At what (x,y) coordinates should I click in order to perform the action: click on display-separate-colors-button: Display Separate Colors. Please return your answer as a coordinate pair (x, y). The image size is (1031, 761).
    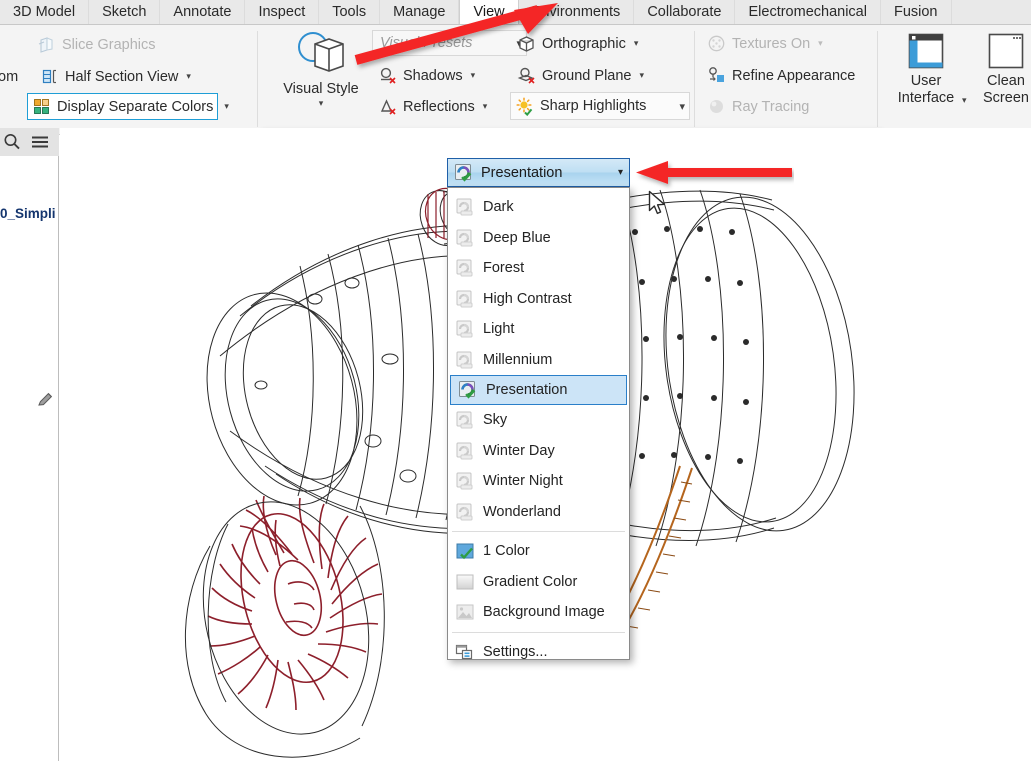
    Looking at the image, I should click on (123, 106).